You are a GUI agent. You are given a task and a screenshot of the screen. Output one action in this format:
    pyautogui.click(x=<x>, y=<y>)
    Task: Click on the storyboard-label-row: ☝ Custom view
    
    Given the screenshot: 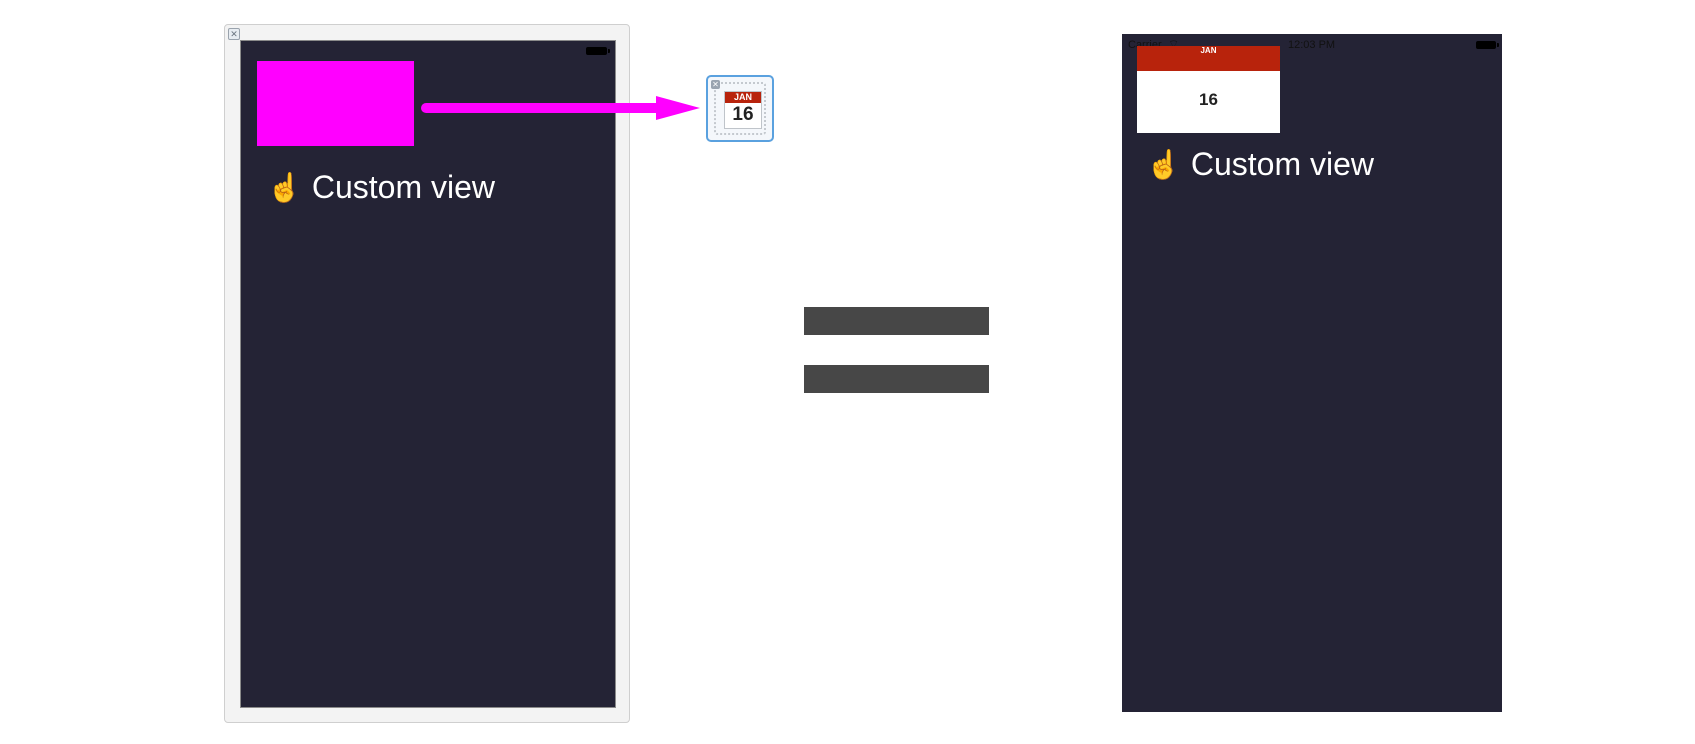 What is the action you would take?
    pyautogui.click(x=381, y=187)
    